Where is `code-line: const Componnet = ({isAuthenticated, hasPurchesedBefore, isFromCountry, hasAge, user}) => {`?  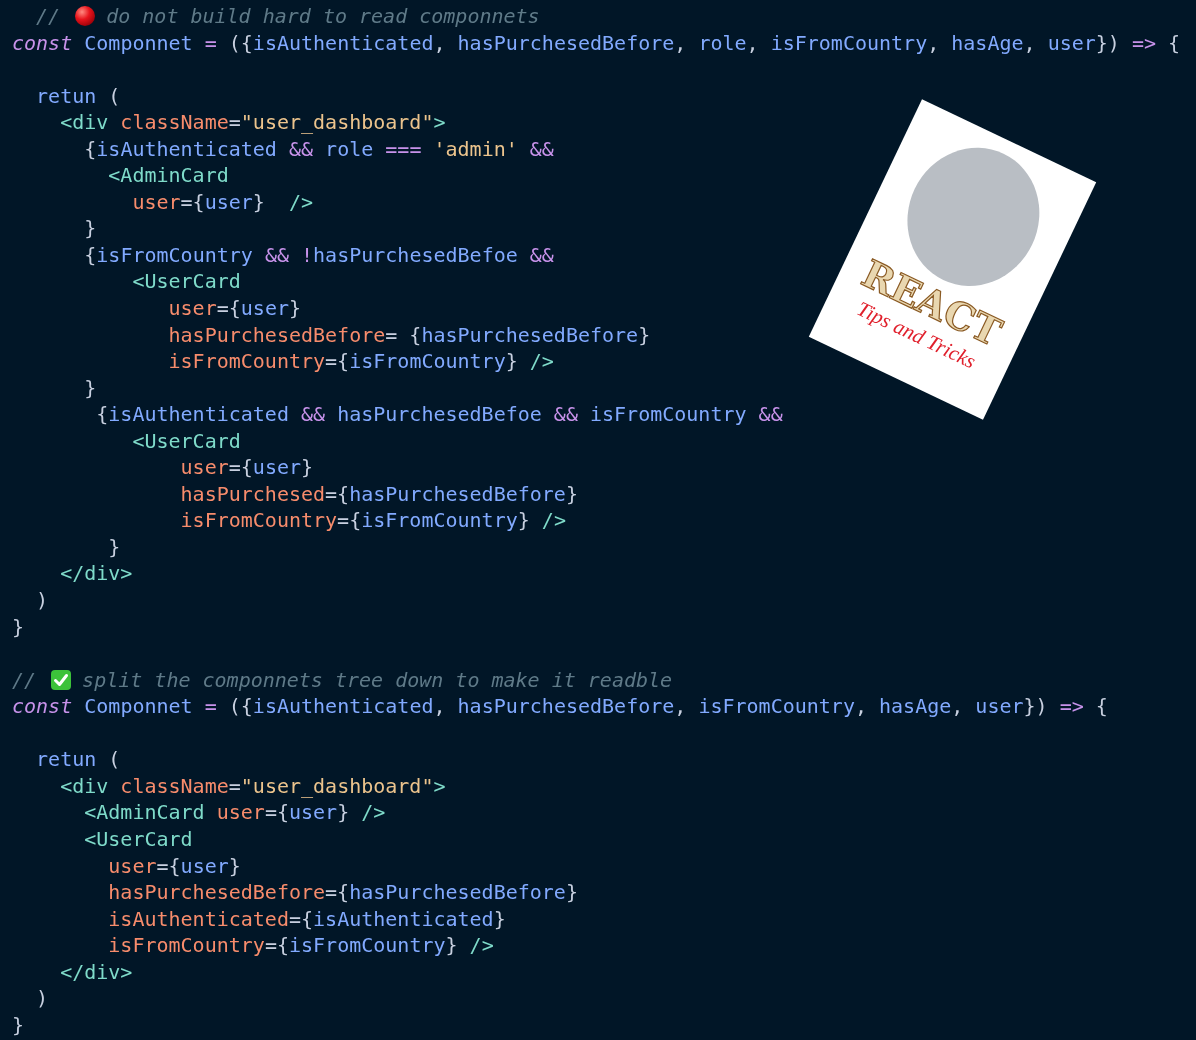 code-line: const Componnet = ({isAuthenticated, hasPurchesedBefore, isFromCountry, hasAge, user}) => { is located at coordinates (560, 706).